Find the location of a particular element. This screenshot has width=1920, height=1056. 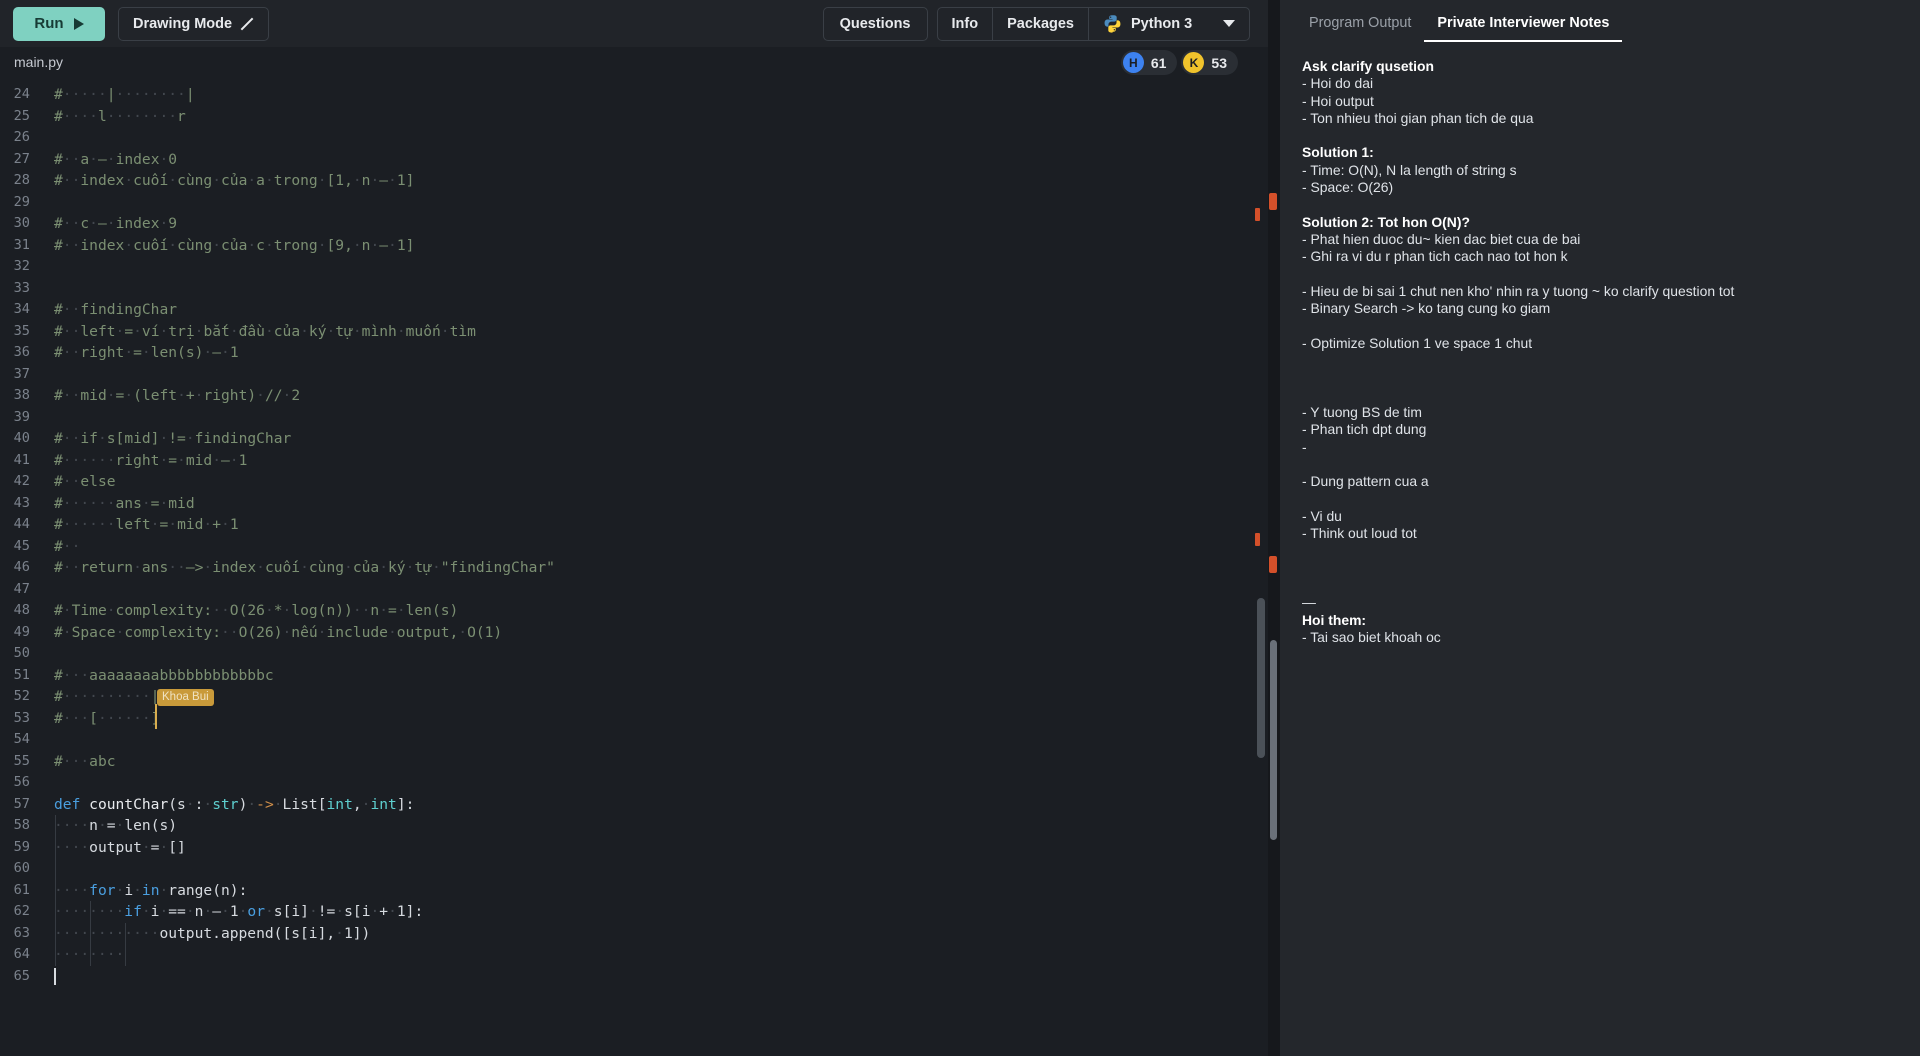

drawing-mode-button: Drawing Mode is located at coordinates (194, 23).